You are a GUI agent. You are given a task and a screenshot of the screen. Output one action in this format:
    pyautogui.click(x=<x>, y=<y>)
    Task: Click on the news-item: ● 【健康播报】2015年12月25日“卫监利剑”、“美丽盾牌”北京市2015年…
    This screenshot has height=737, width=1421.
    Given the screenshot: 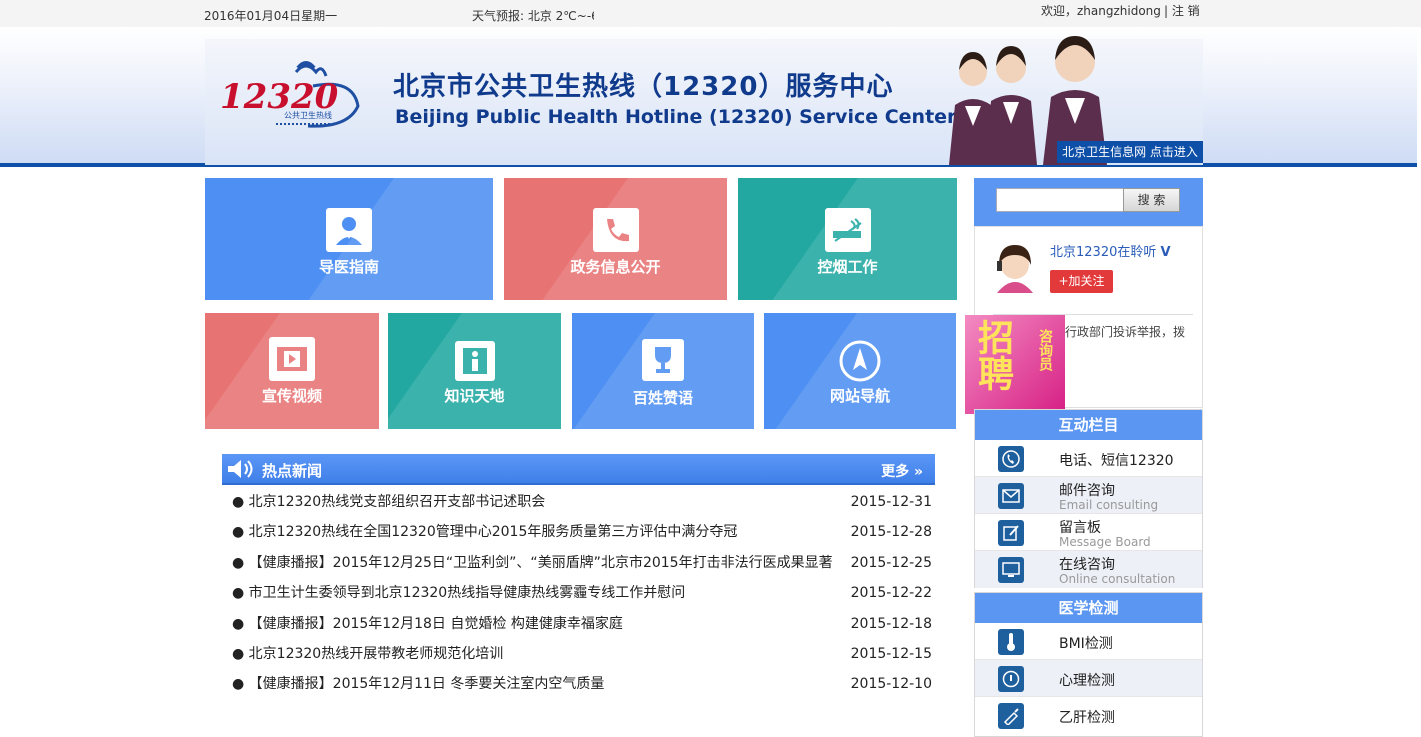 What is the action you would take?
    pyautogui.click(x=583, y=564)
    